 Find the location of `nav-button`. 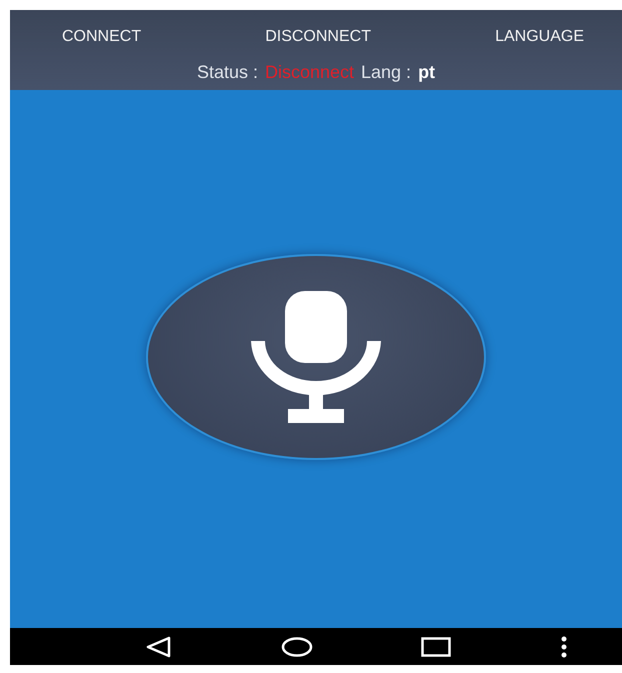

nav-button is located at coordinates (436, 646).